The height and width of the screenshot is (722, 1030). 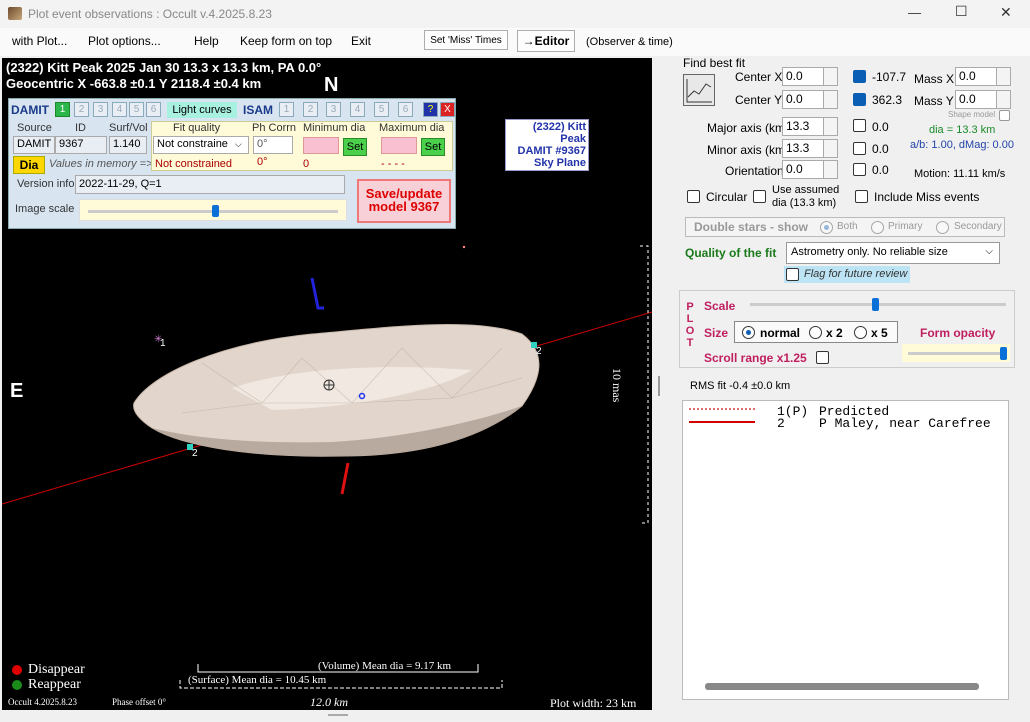 I want to click on source-header: Source, so click(x=34, y=128).